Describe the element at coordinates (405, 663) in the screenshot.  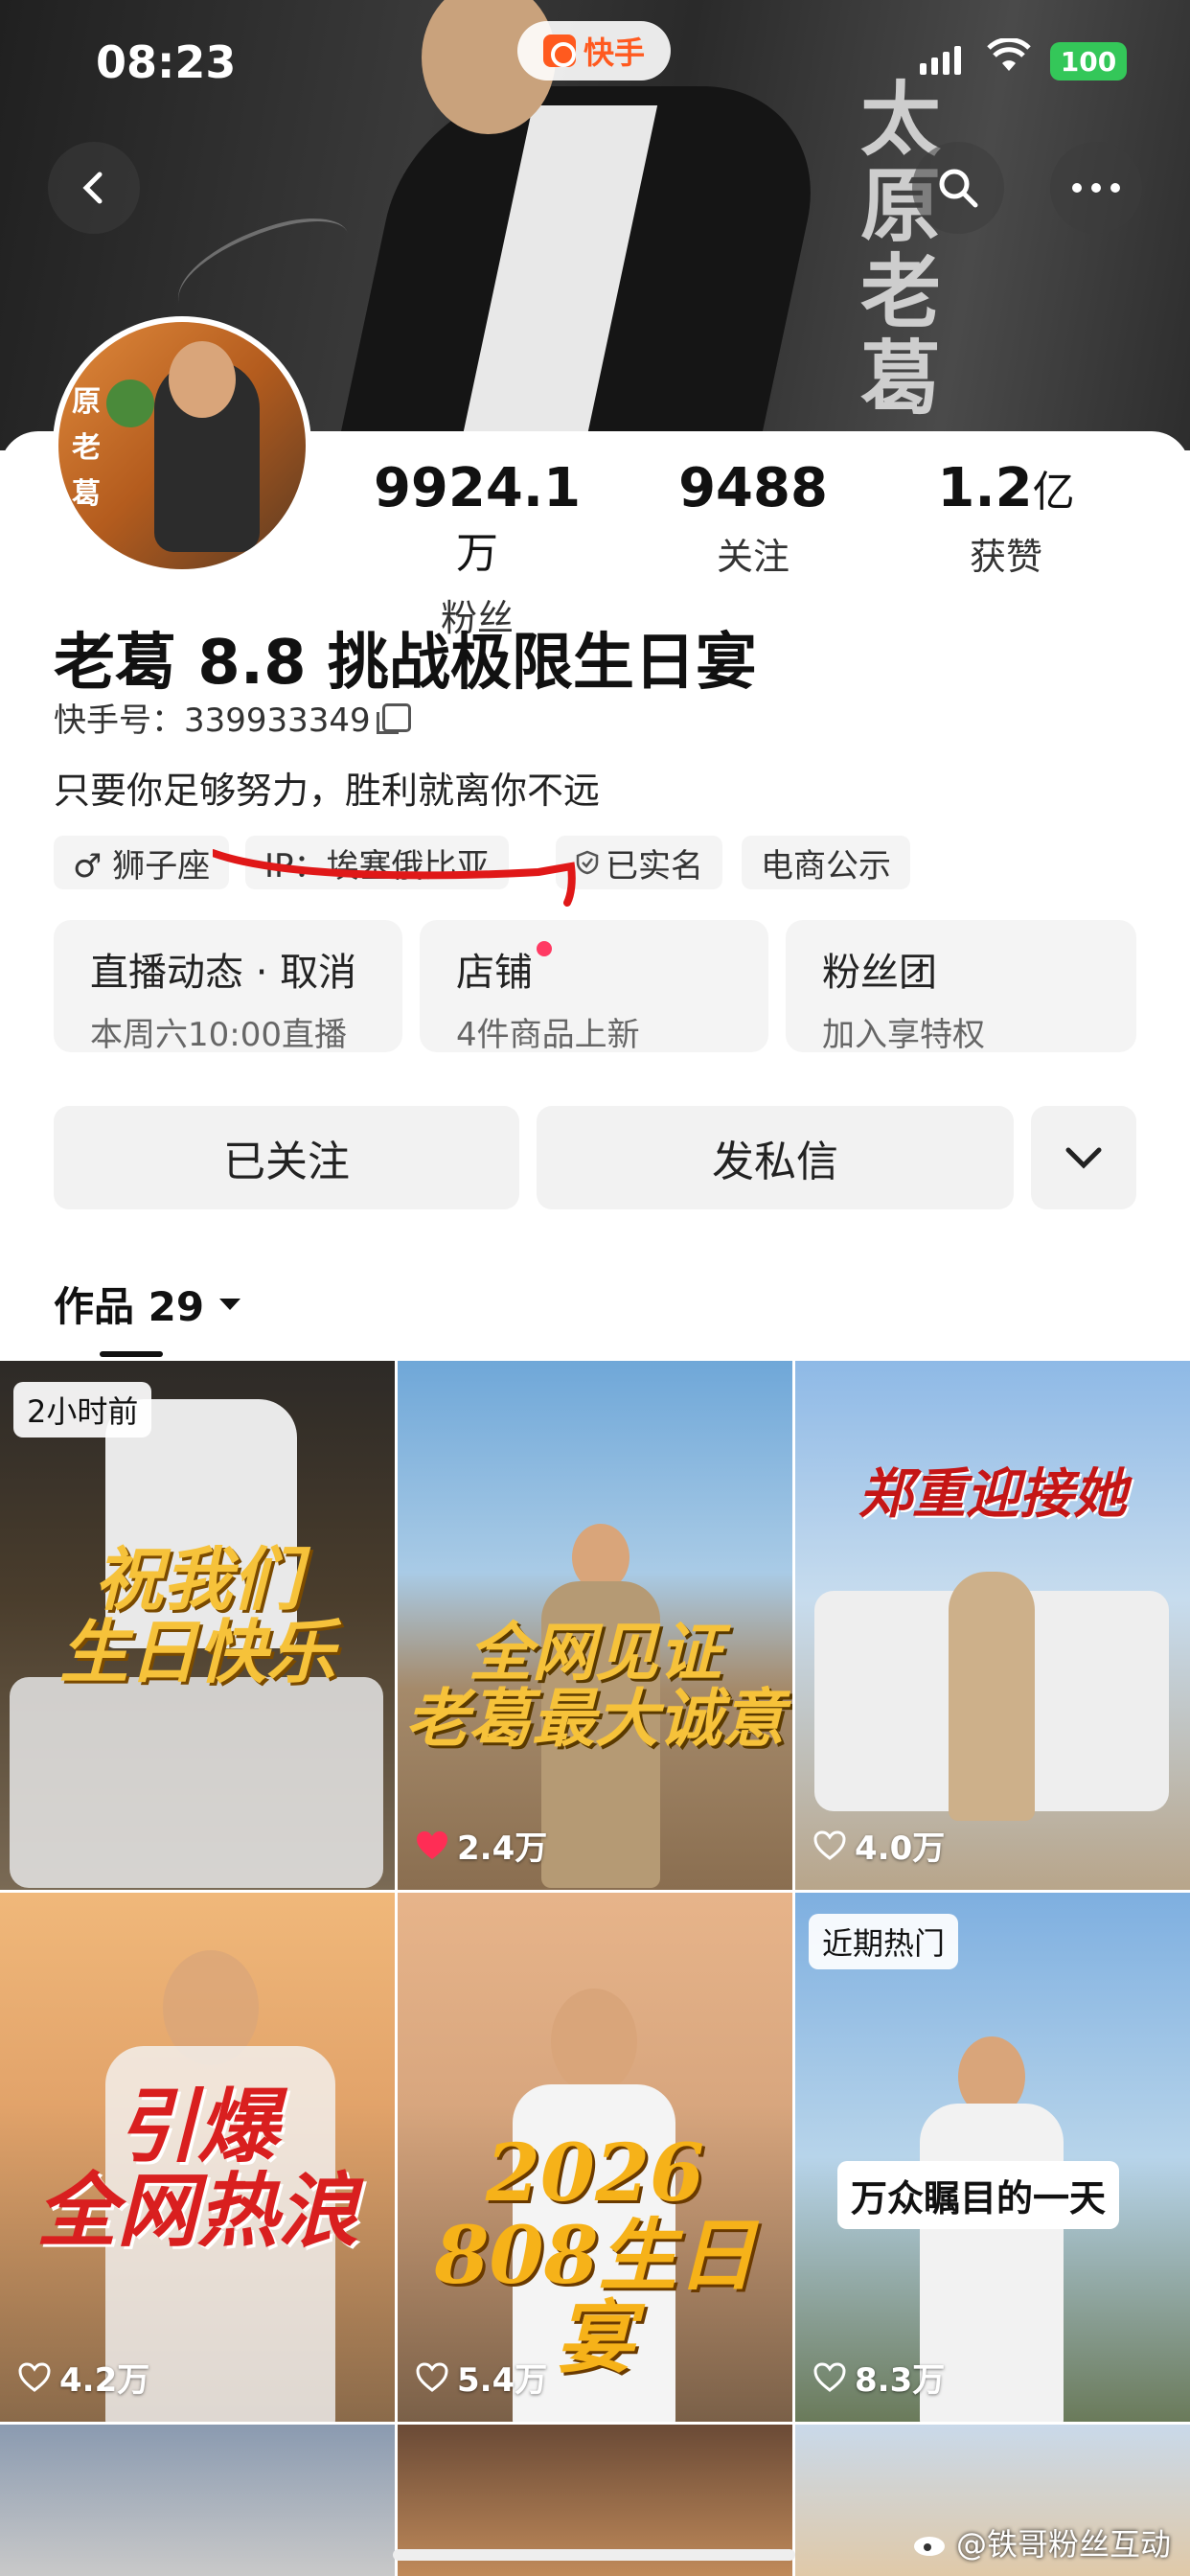
I see `profile-name: 老葛 8.8 挑战极限生日宴` at that location.